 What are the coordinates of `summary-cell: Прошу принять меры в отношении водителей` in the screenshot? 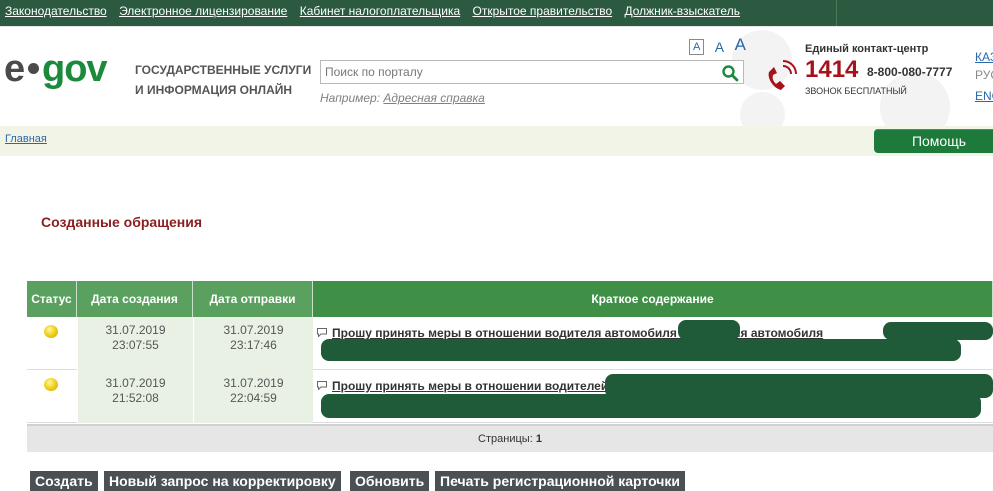 It's located at (653, 396).